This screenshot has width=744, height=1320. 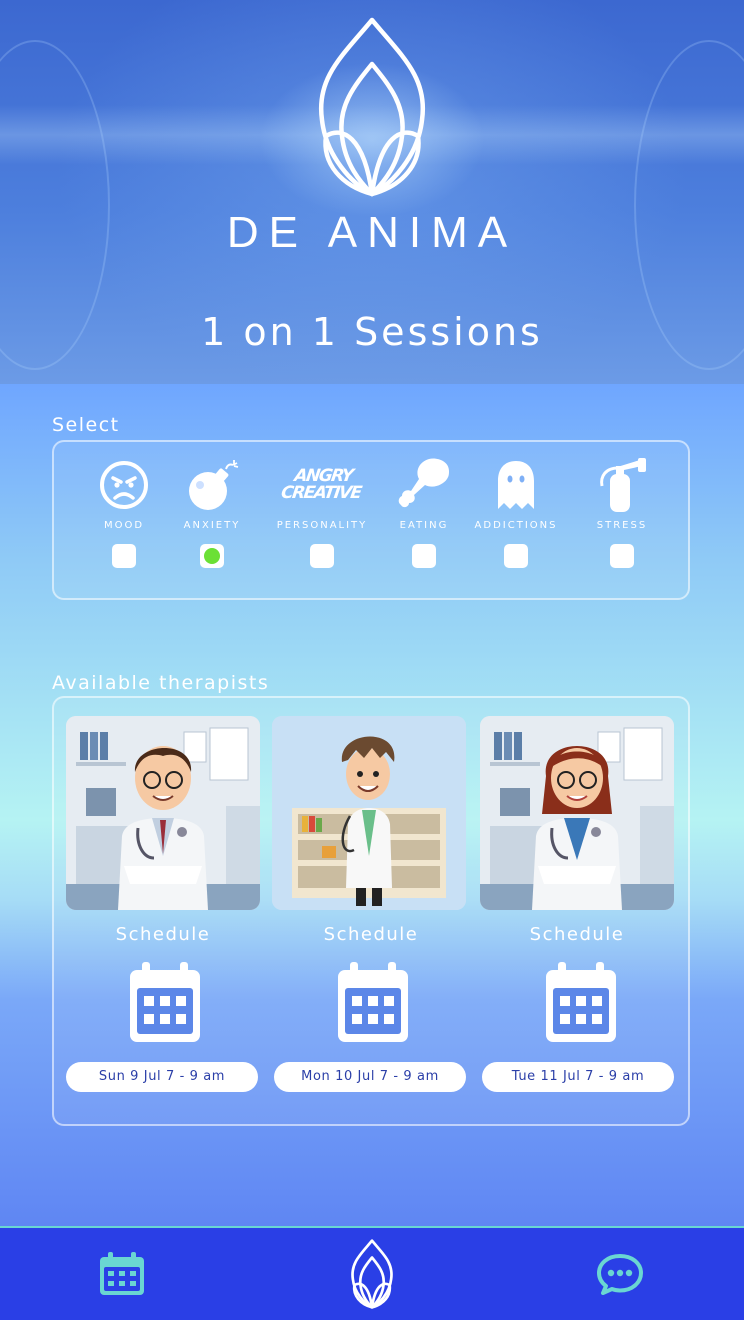 What do you see at coordinates (424, 556) in the screenshot?
I see `checkbox-eating` at bounding box center [424, 556].